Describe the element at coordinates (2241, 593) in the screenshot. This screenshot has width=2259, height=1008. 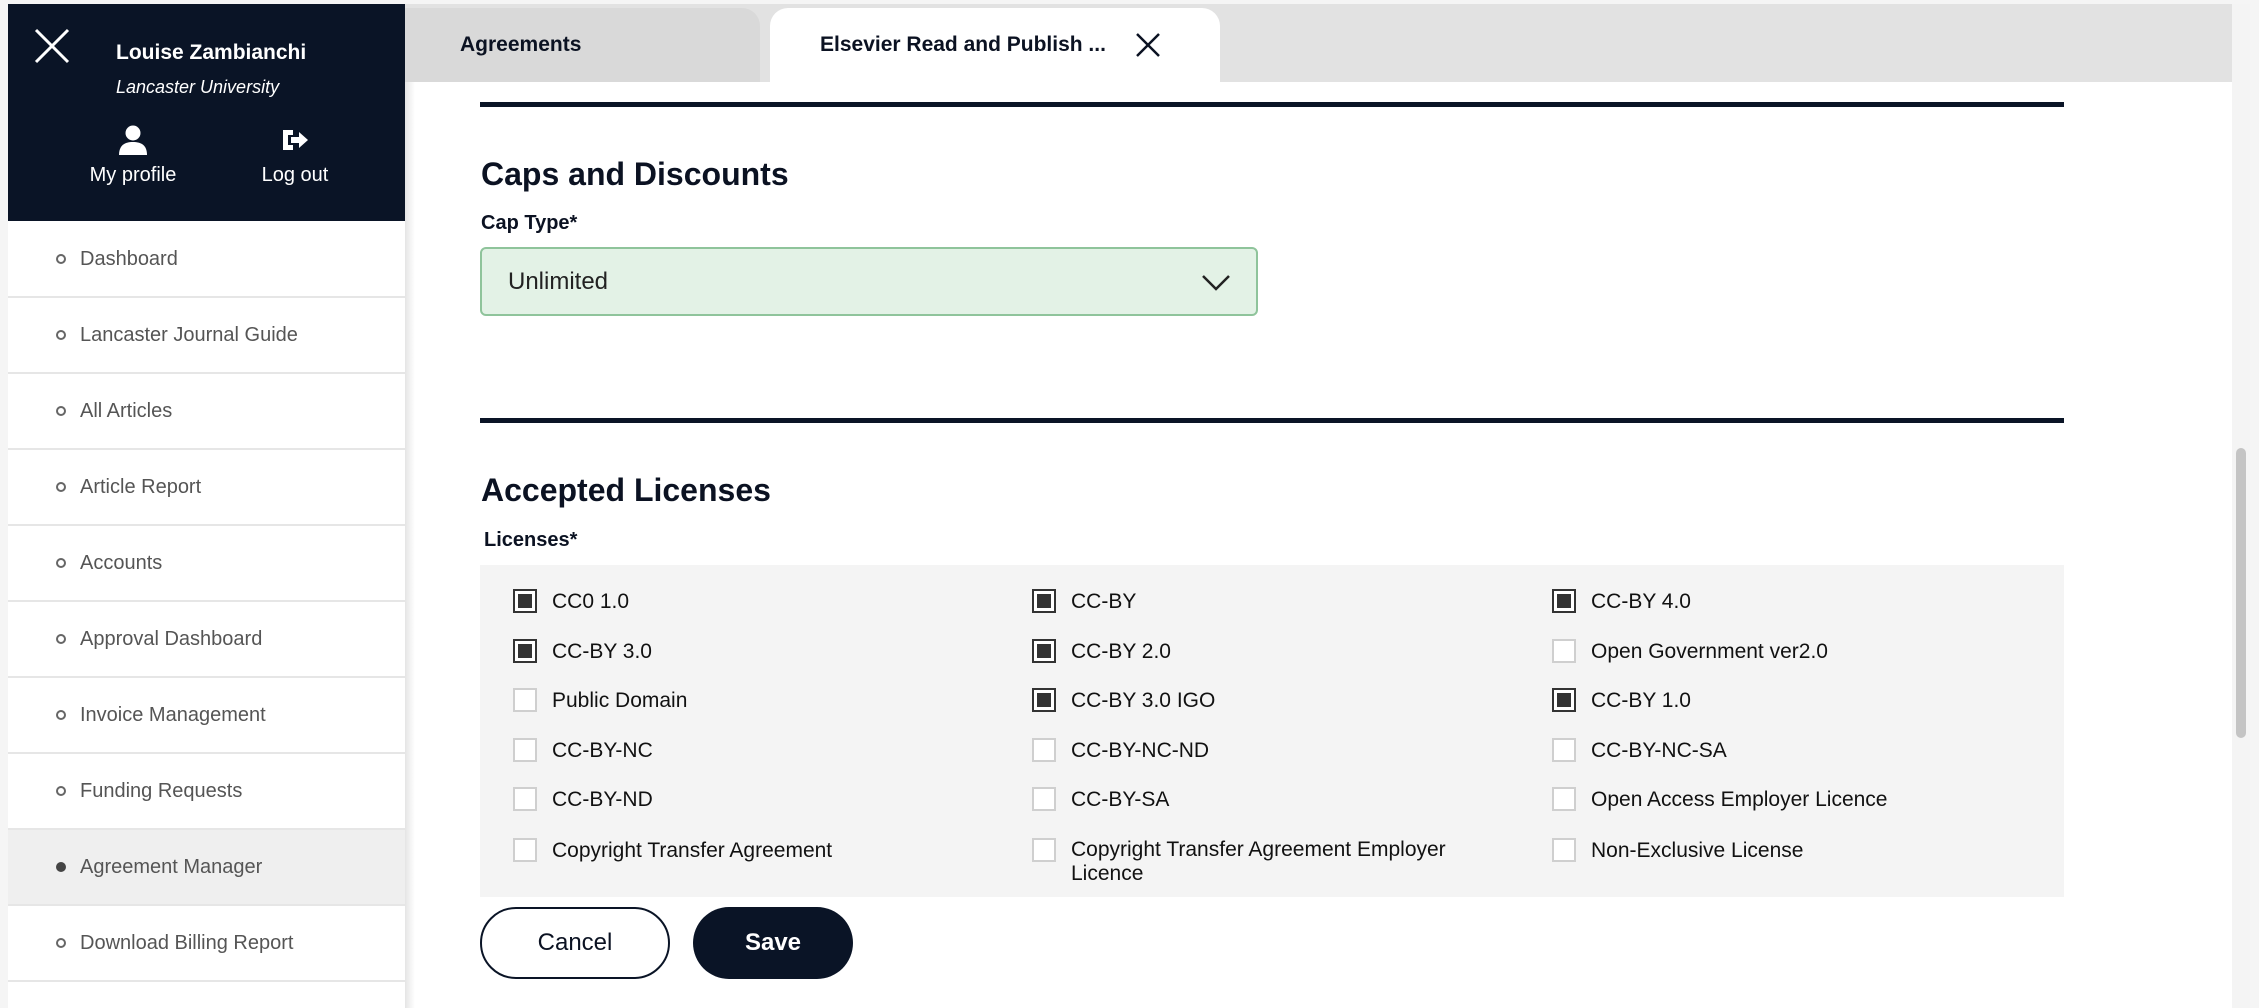
I see `scrollbar-thumb` at that location.